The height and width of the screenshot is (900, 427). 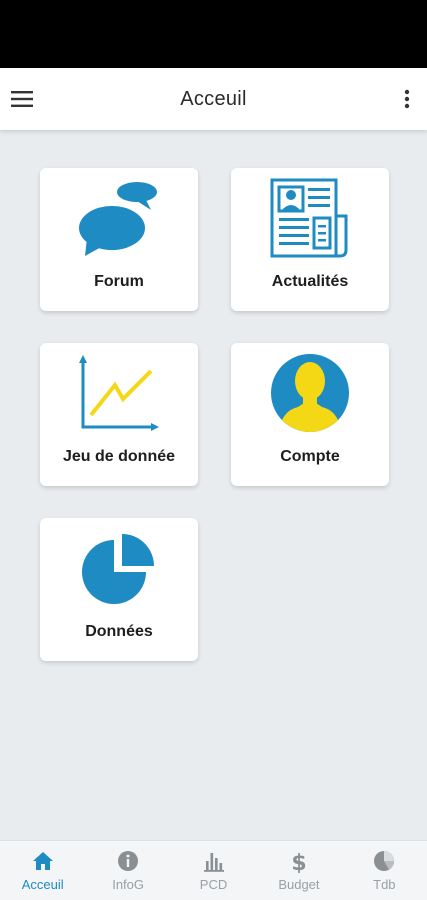 What do you see at coordinates (119, 393) in the screenshot?
I see `line-chart-icon` at bounding box center [119, 393].